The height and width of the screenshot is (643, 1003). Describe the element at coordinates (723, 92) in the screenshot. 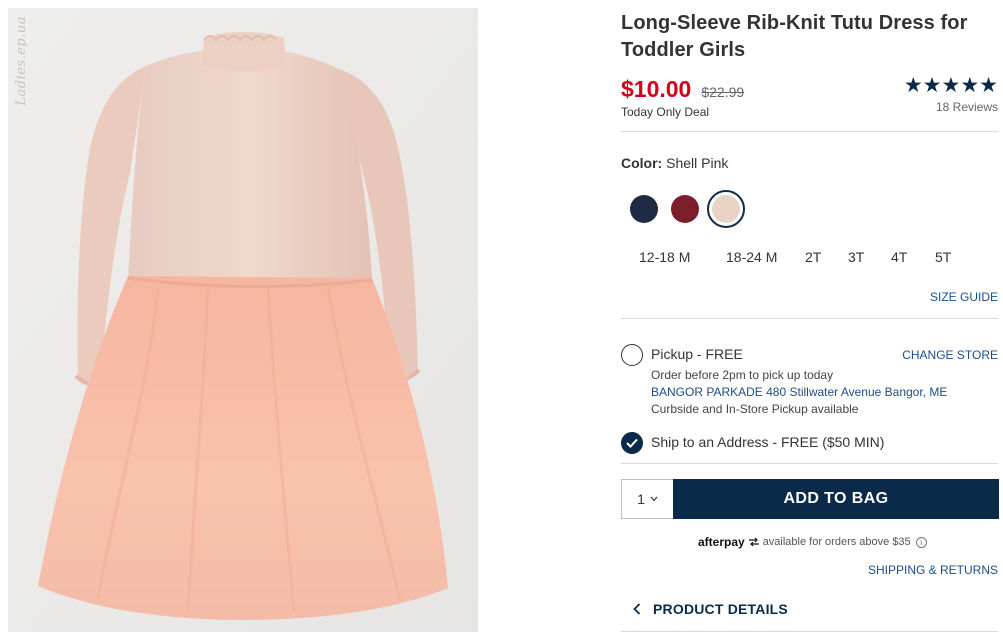

I see `regular-price: $22.99` at that location.